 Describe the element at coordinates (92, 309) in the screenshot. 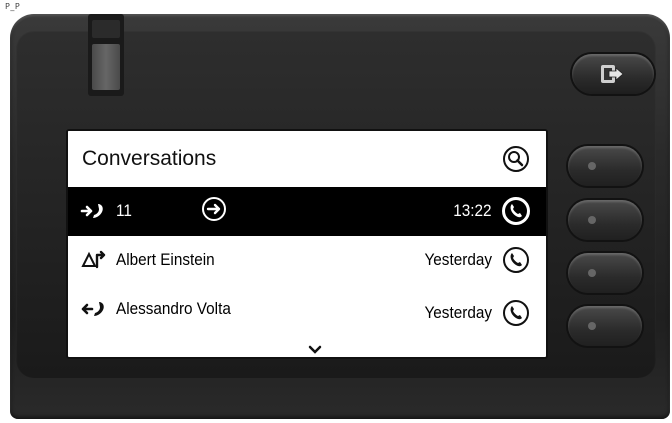

I see `incoming-call-icon` at that location.